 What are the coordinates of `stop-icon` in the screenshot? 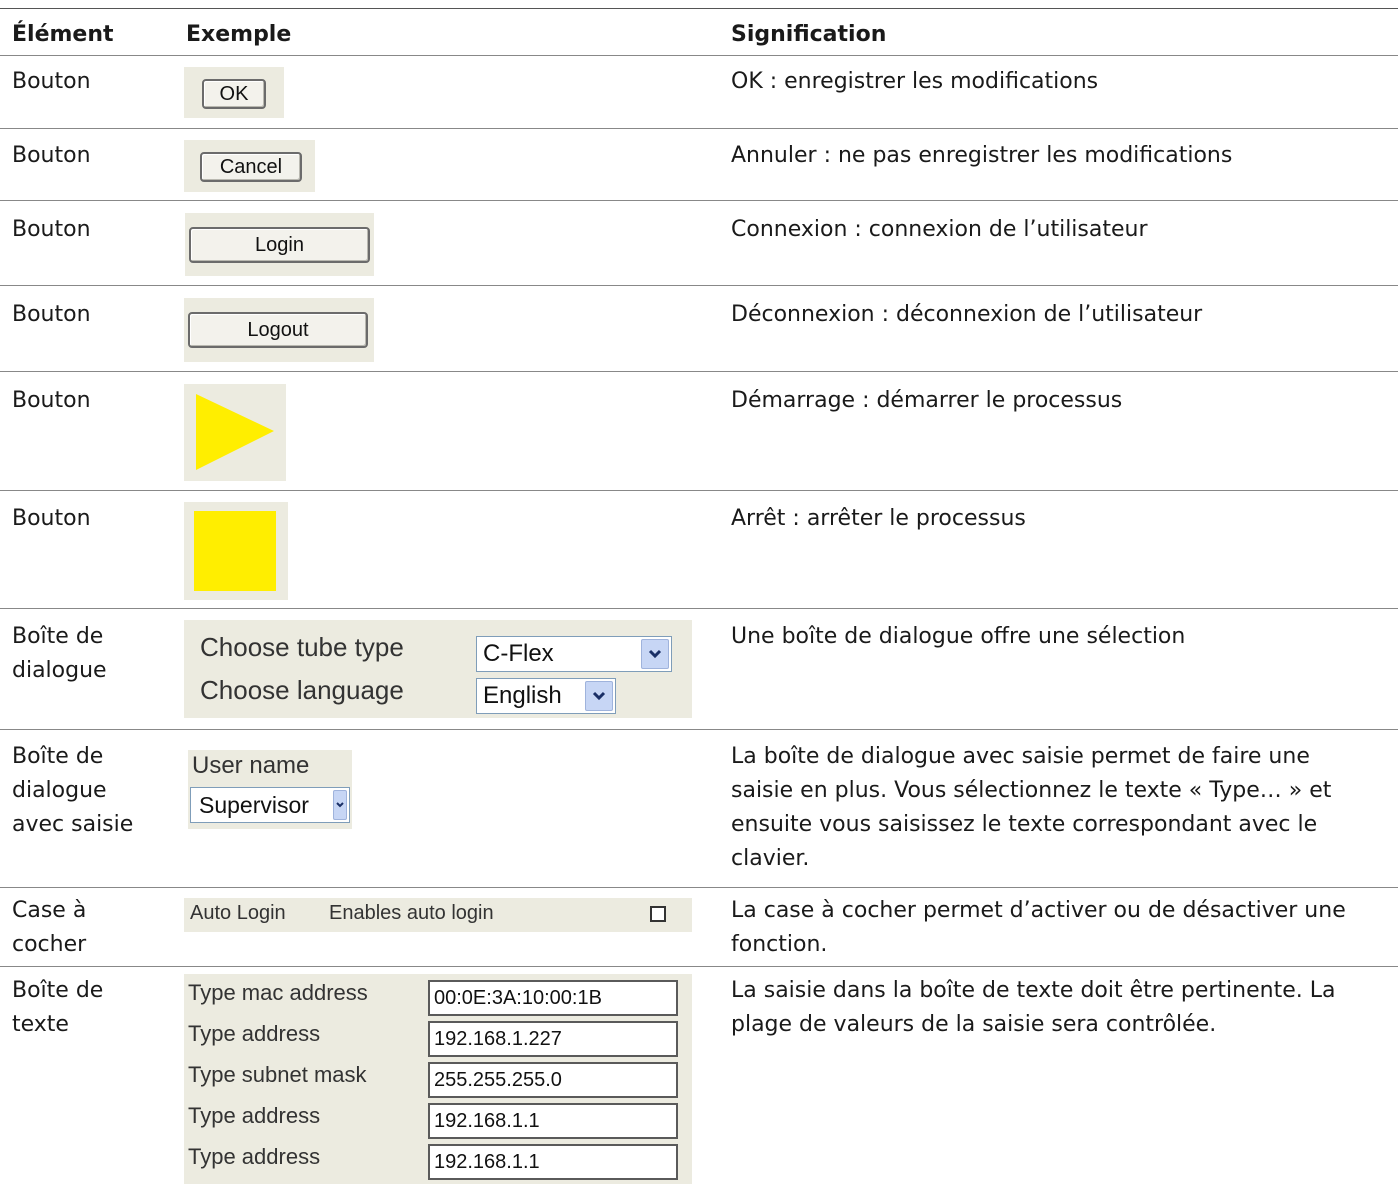 It's located at (235, 551).